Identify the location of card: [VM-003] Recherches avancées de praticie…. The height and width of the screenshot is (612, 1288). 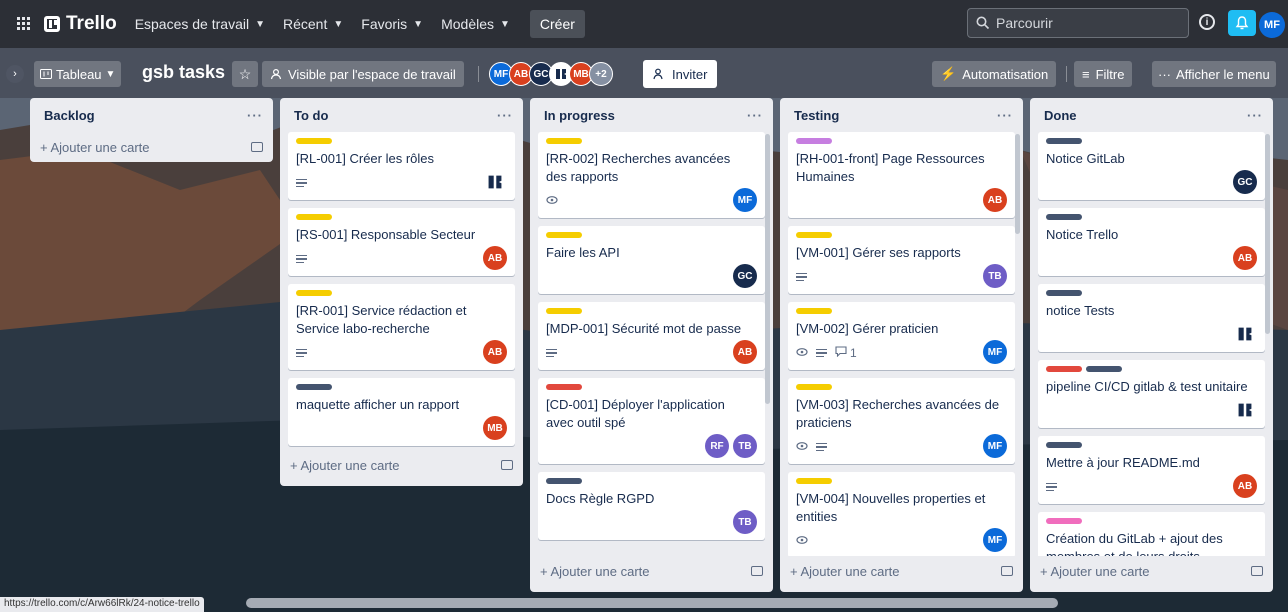
(901, 421).